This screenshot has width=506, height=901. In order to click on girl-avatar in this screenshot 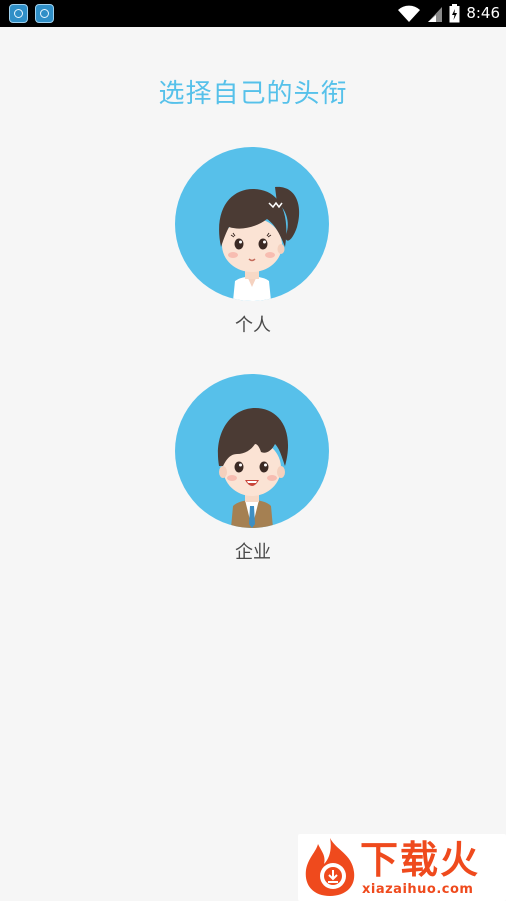, I will do `click(252, 224)`.